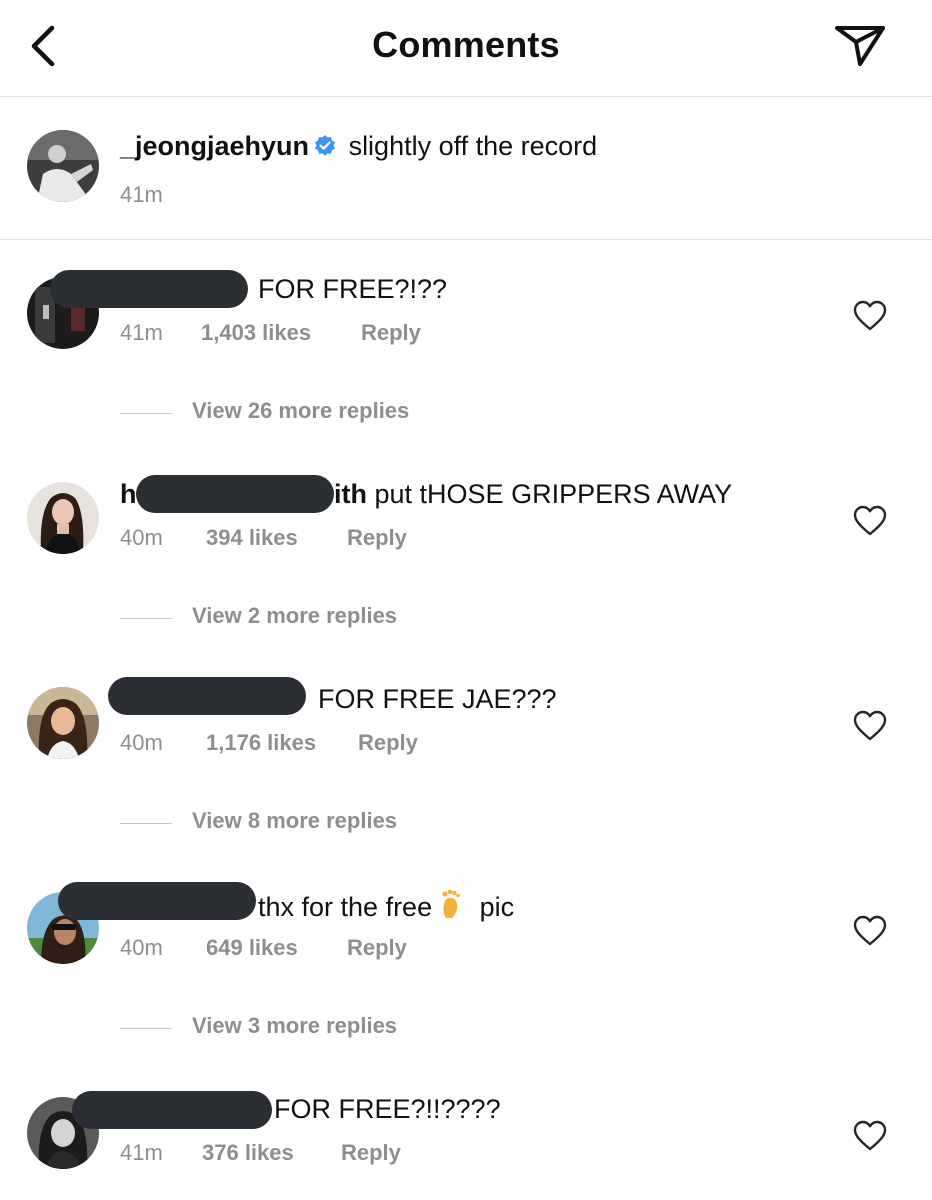  What do you see at coordinates (128, 494) in the screenshot?
I see `username-visible-start: h` at bounding box center [128, 494].